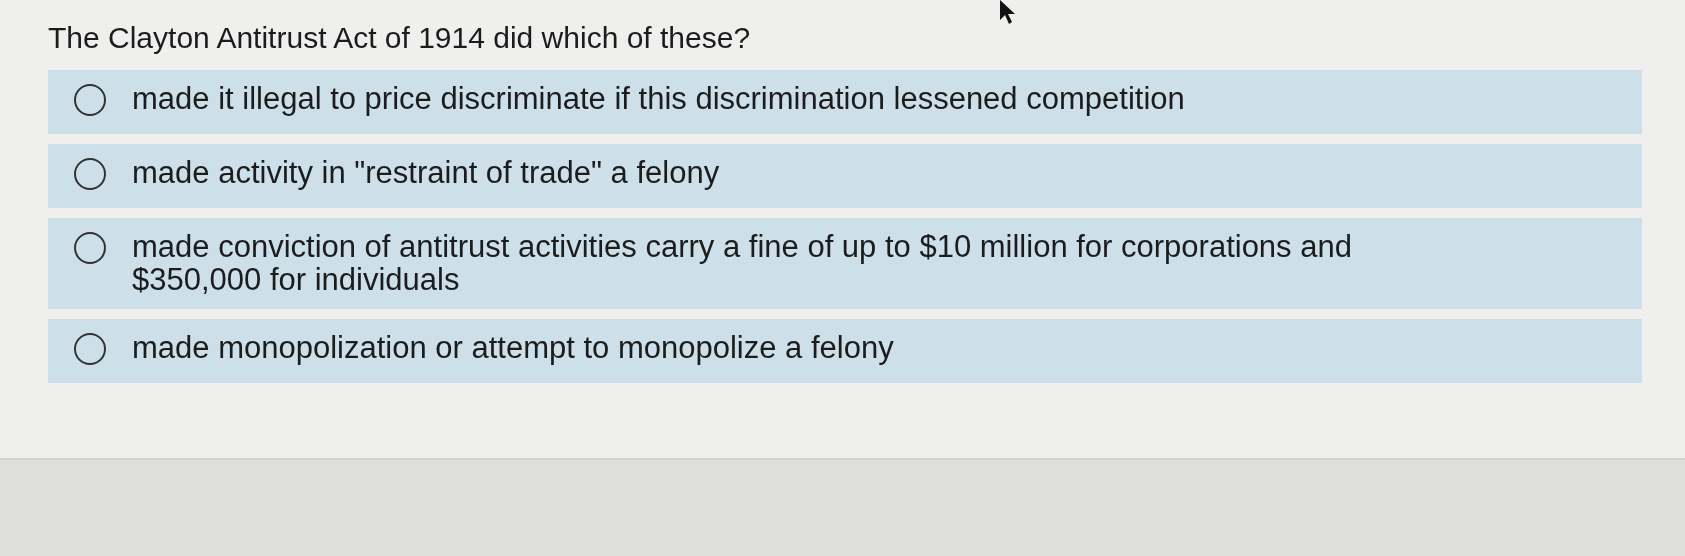 Image resolution: width=1685 pixels, height=556 pixels. Describe the element at coordinates (658, 99) in the screenshot. I see `option-text: made it illegal to price discriminate if this discrimination lessened competition` at that location.